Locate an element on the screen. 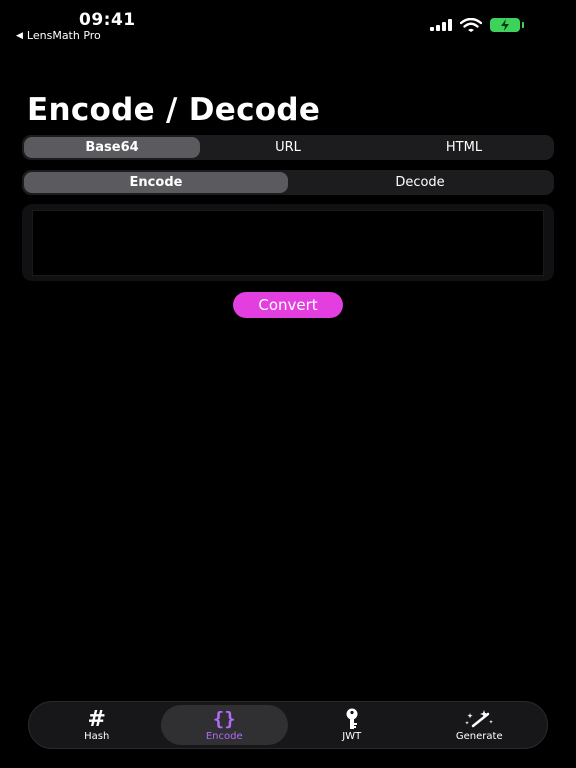 The height and width of the screenshot is (768, 576). segment-decode: Decode is located at coordinates (420, 182).